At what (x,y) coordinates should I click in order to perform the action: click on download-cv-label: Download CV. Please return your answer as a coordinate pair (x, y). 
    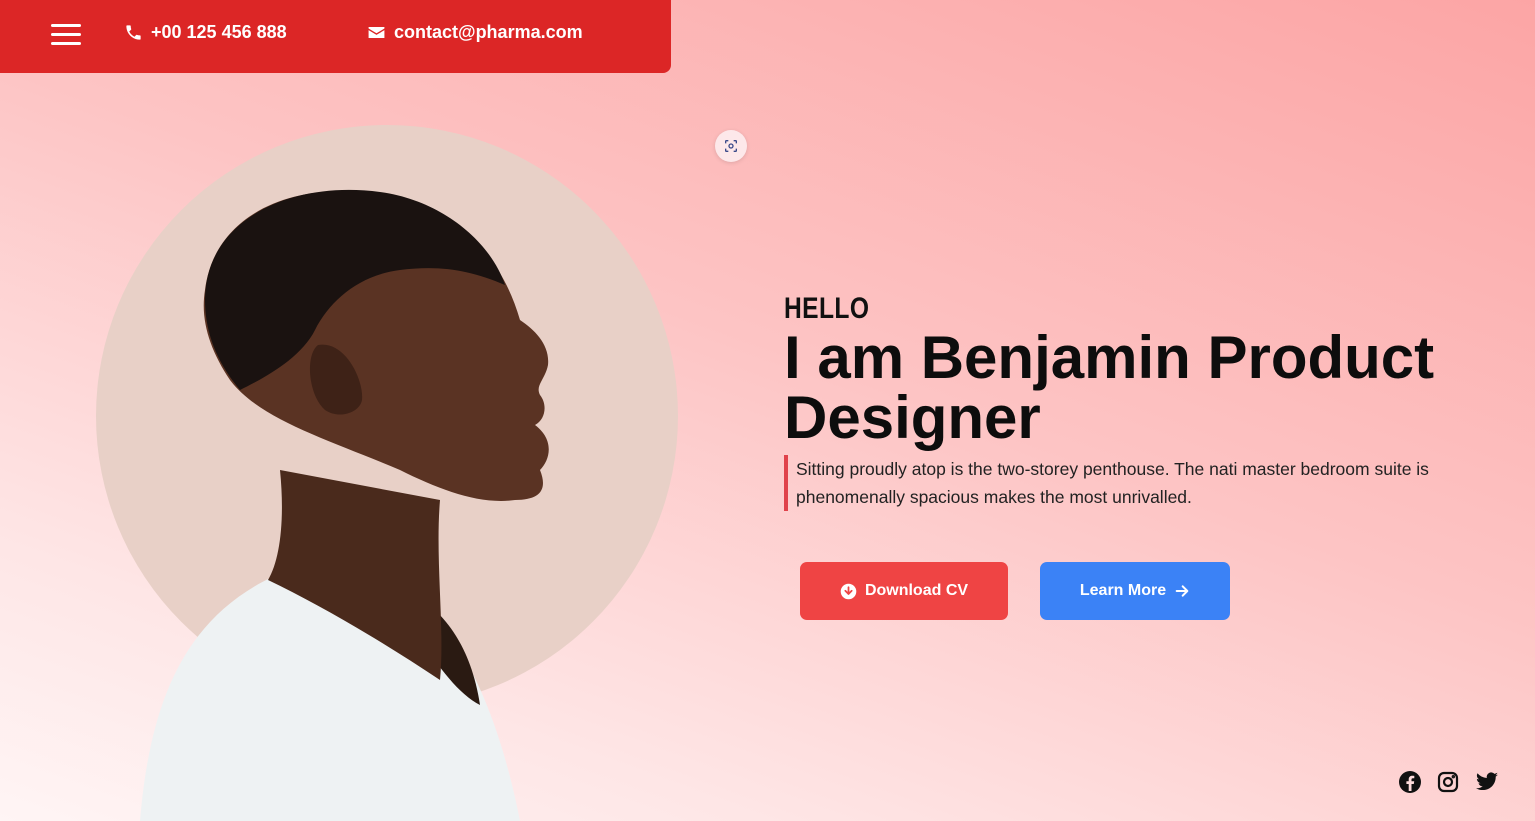
    Looking at the image, I should click on (916, 590).